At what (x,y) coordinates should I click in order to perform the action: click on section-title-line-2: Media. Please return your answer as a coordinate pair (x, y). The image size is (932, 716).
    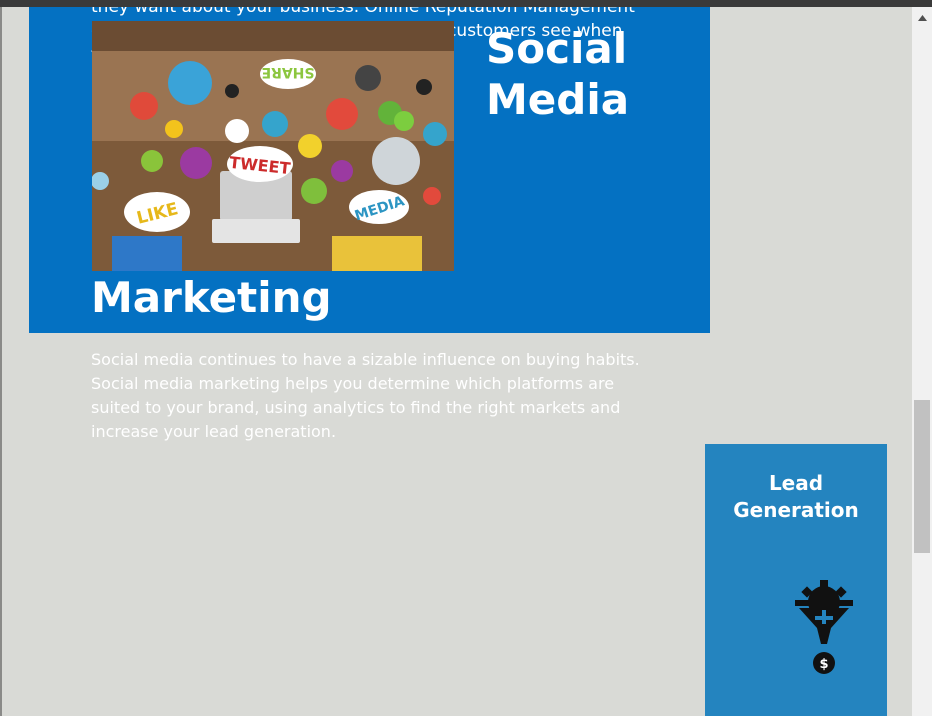
    Looking at the image, I should click on (558, 99).